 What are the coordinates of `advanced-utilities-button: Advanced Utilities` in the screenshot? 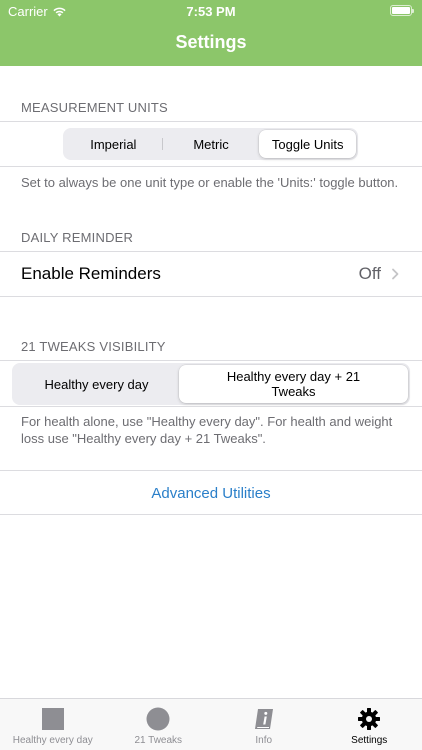 It's located at (211, 493).